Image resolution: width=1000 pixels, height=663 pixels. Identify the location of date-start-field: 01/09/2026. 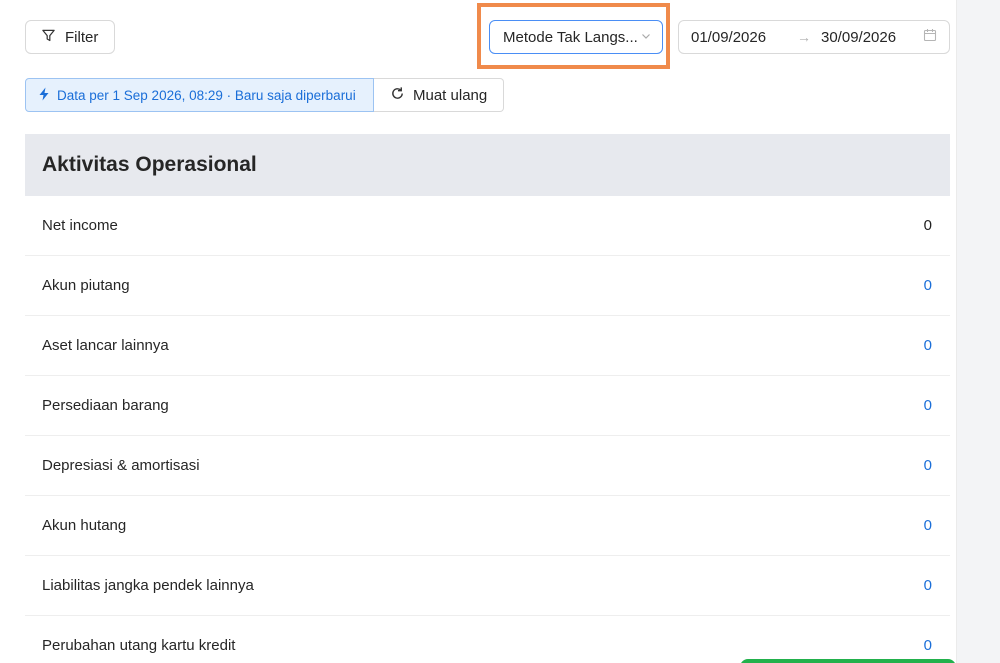
(744, 37).